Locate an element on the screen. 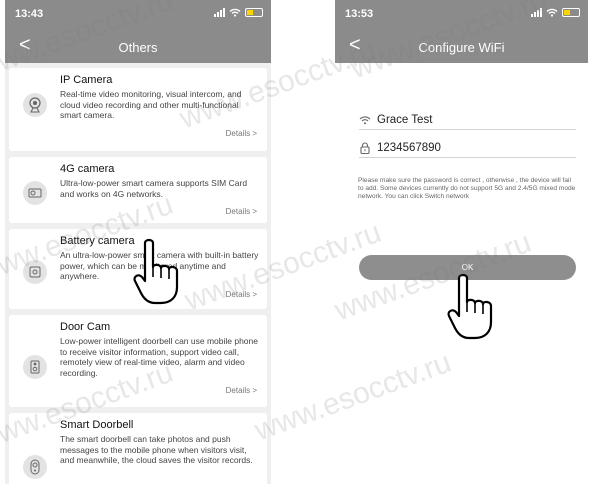 Image resolution: width=593 pixels, height=484 pixels. password-value: 1234567890 is located at coordinates (409, 147).